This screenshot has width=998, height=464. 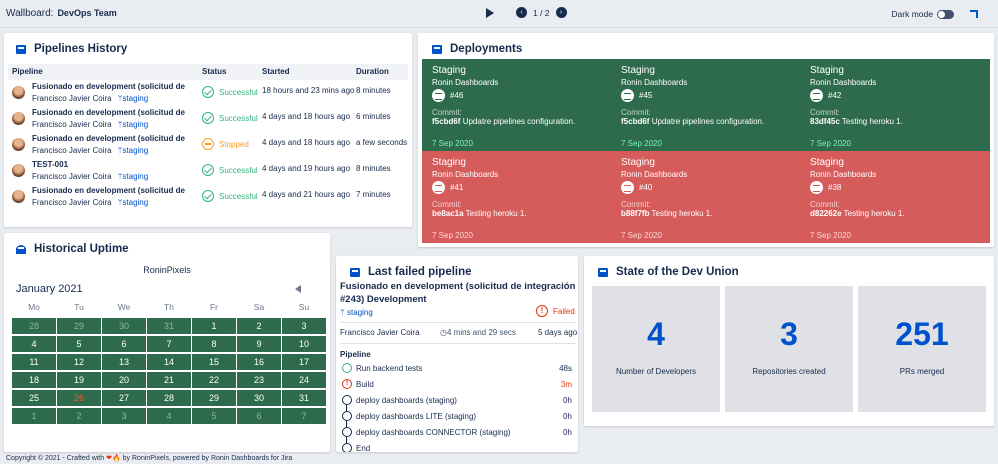 I want to click on pipeline-name: TEST-001, so click(x=109, y=164).